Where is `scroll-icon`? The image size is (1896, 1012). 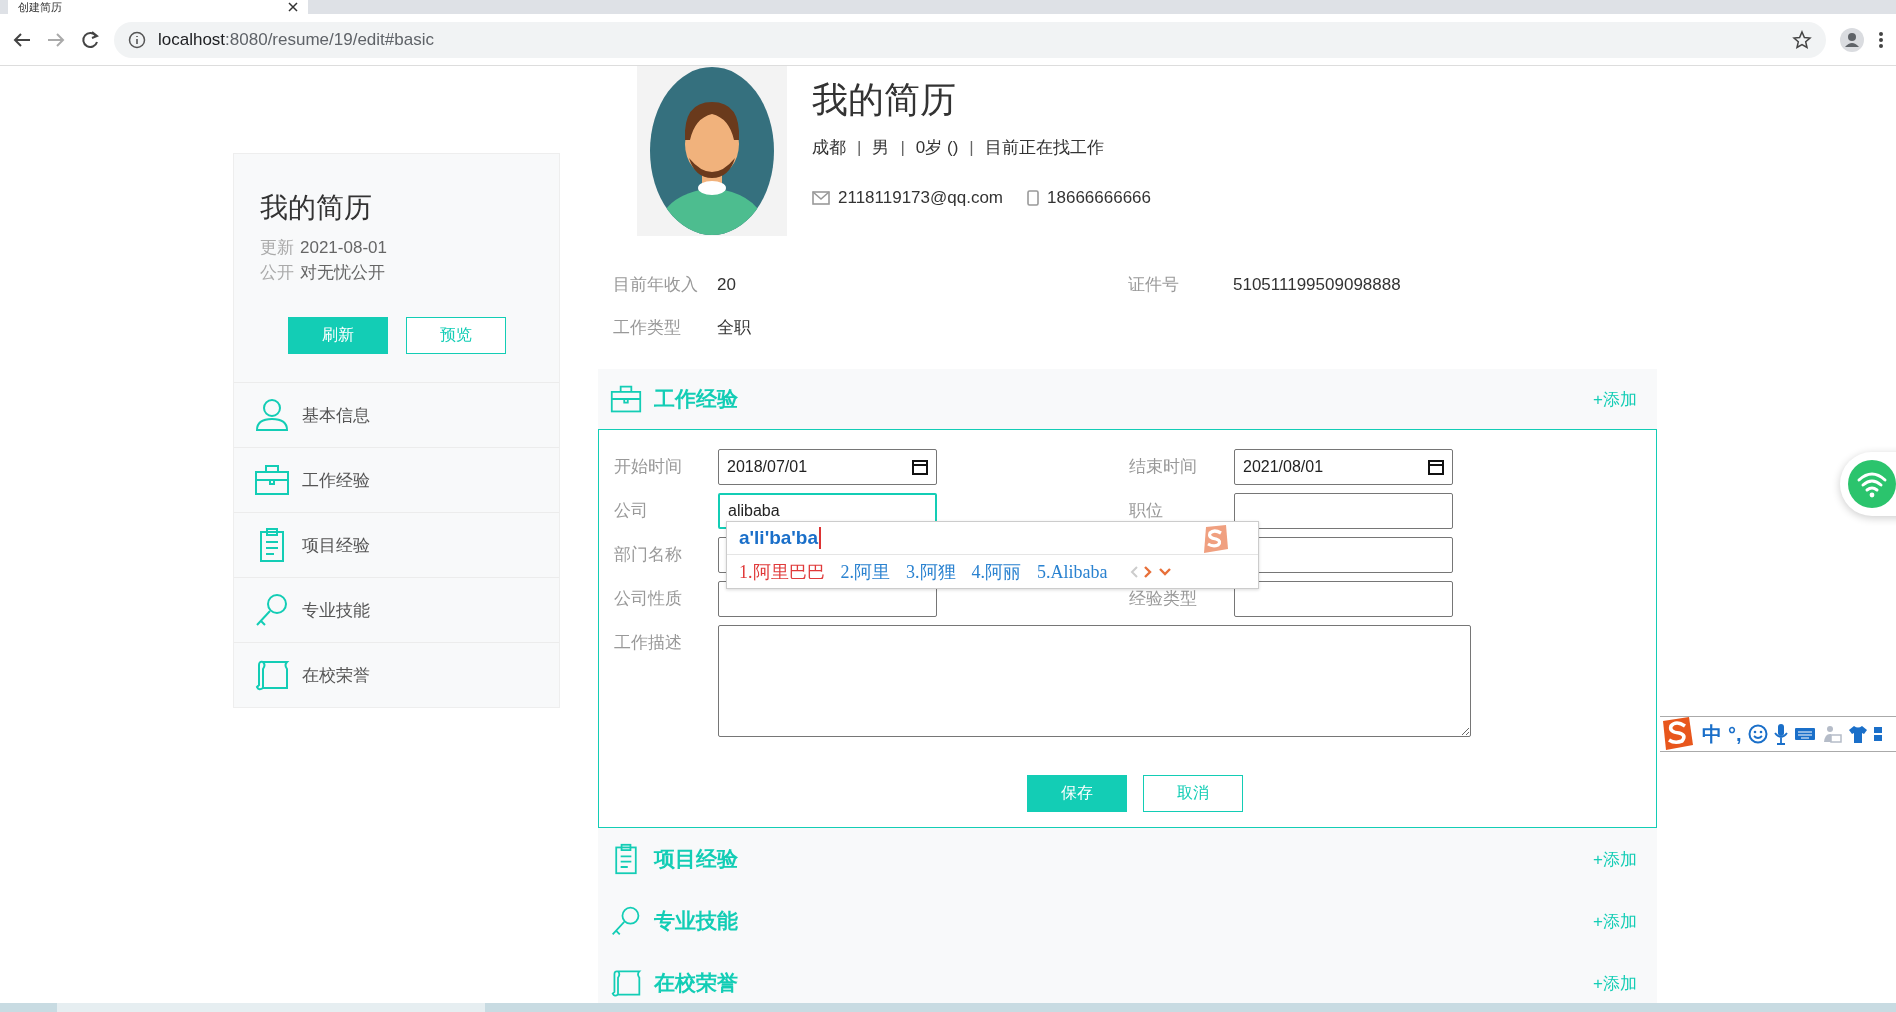 scroll-icon is located at coordinates (626, 983).